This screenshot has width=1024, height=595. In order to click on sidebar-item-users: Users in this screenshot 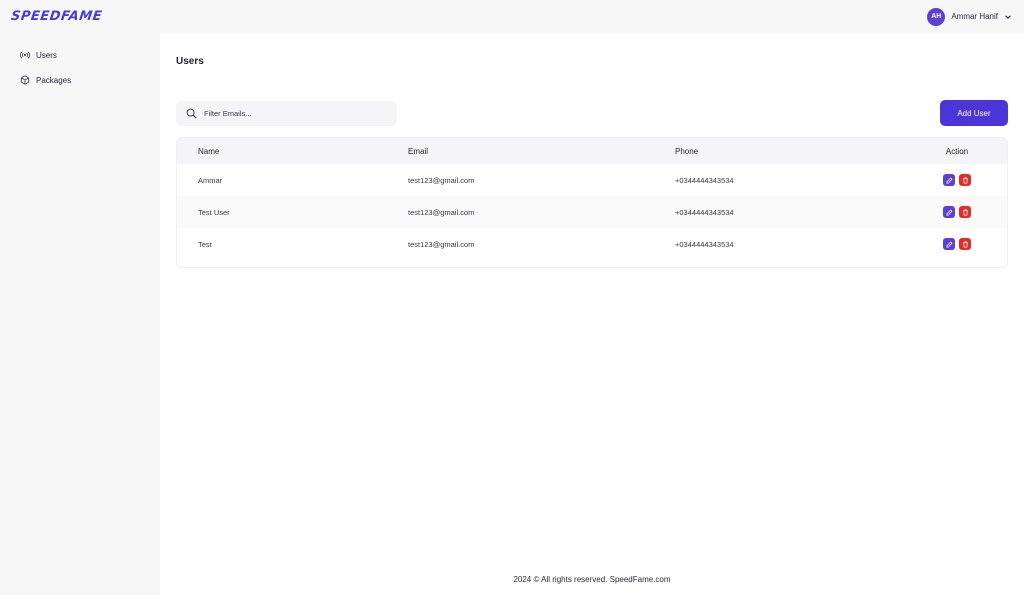, I will do `click(90, 55)`.